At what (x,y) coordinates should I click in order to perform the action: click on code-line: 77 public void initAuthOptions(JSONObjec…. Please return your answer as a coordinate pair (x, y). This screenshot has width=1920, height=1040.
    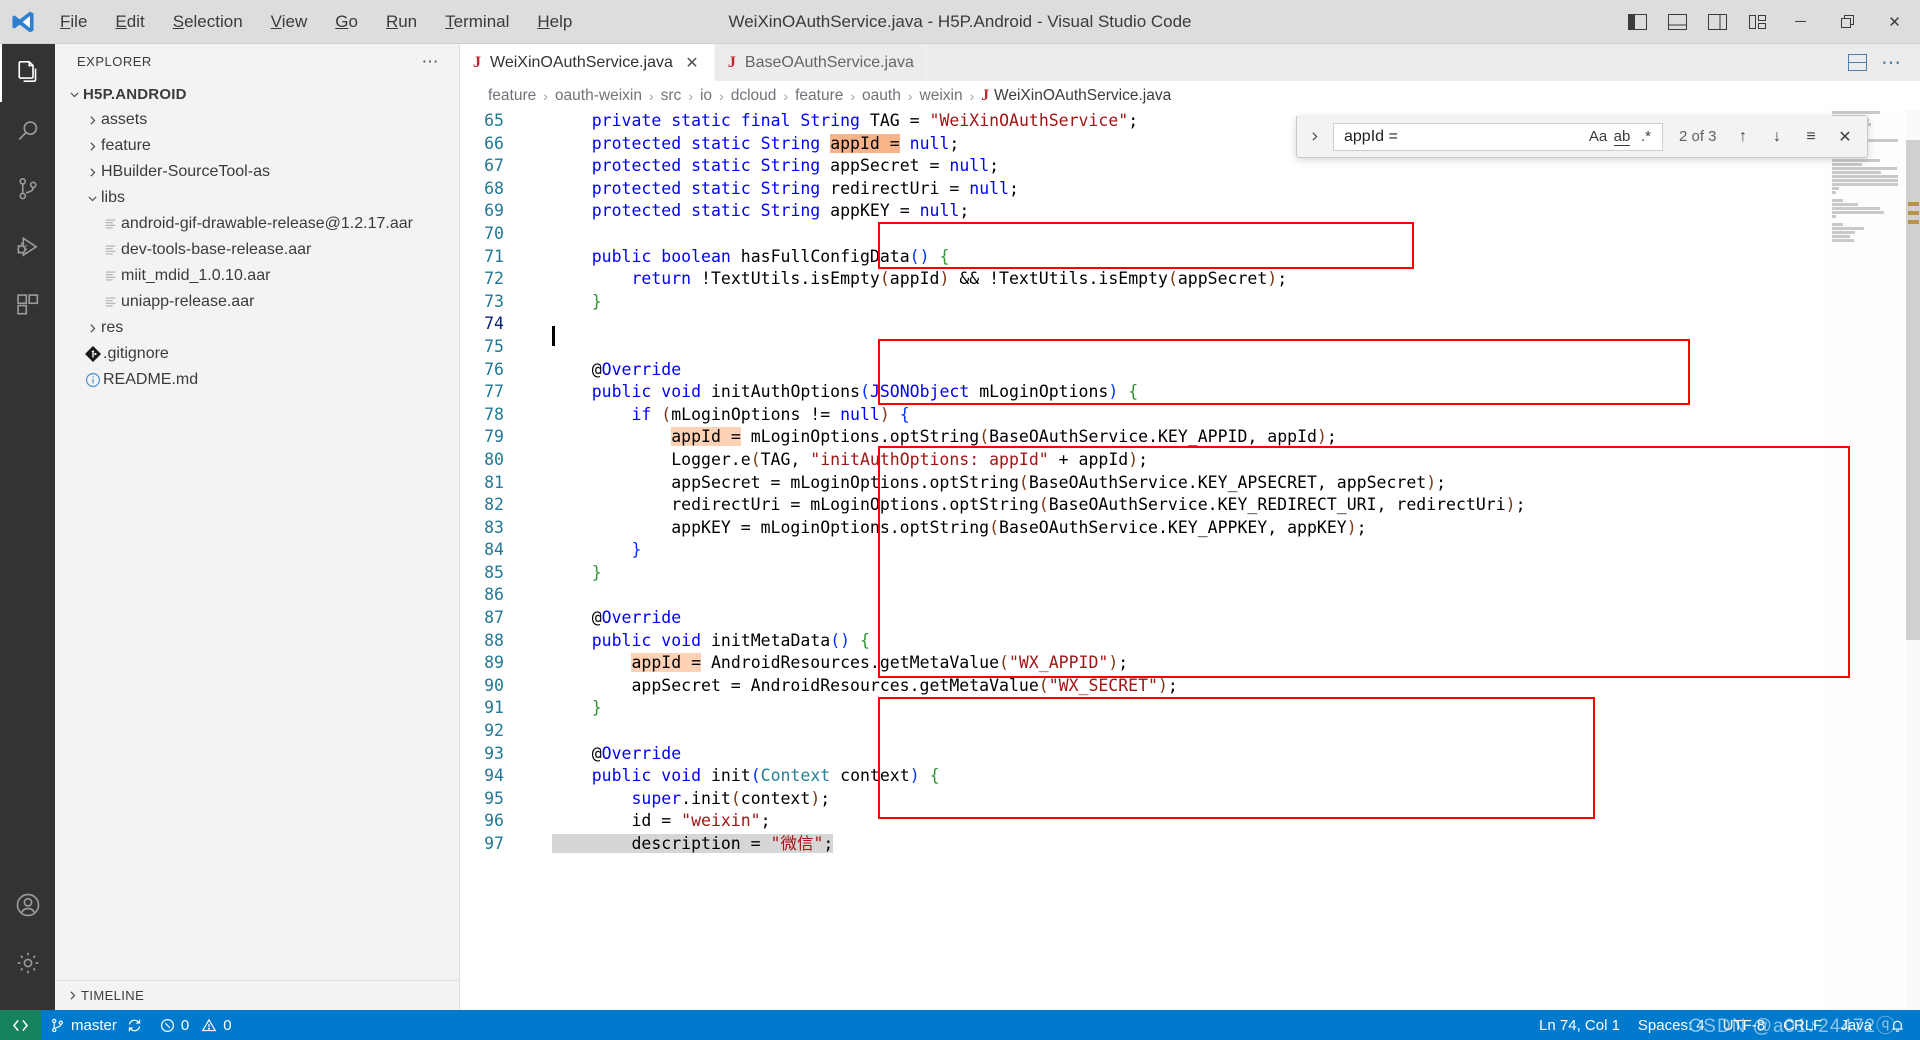
    Looking at the image, I should click on (1190, 392).